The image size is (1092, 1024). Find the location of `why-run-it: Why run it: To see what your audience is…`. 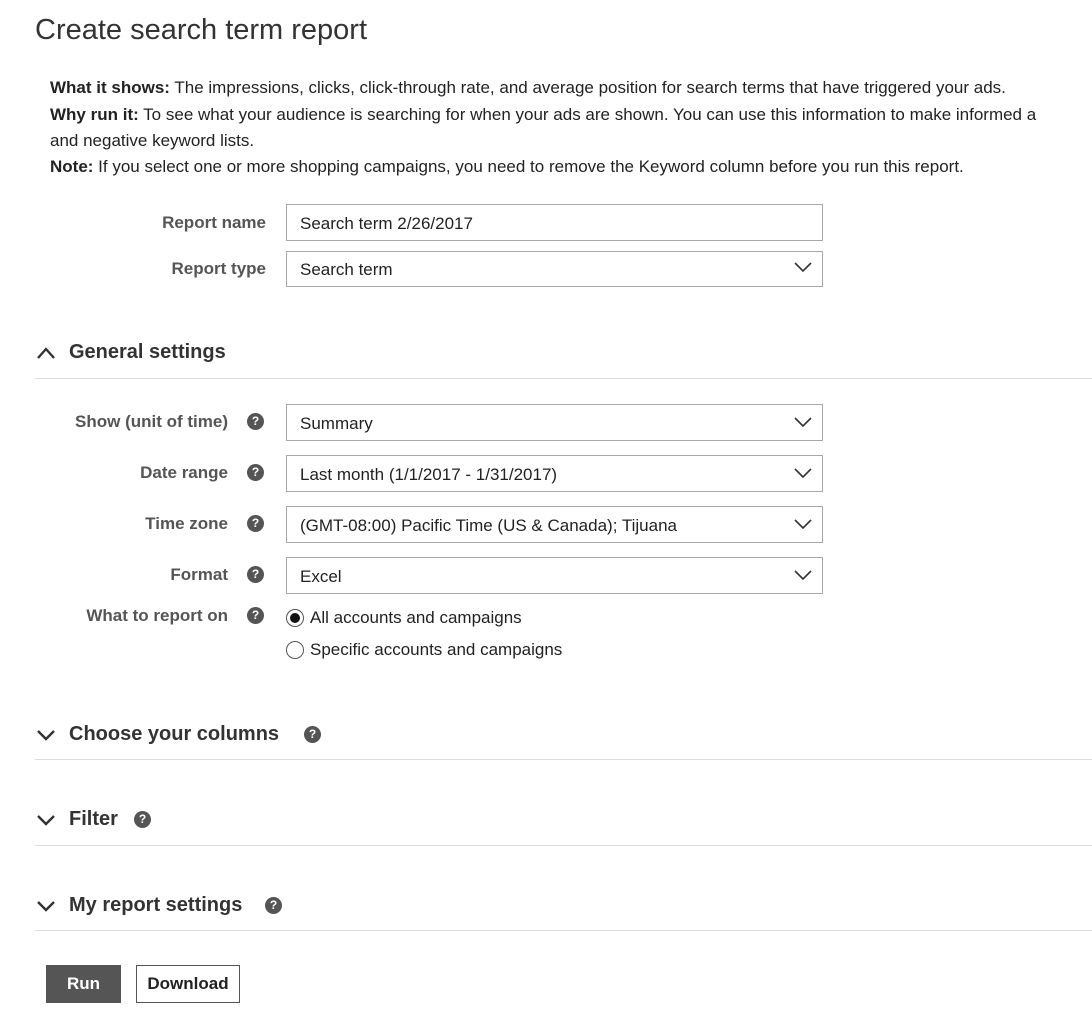

why-run-it: Why run it: To see what your audience is… is located at coordinates (543, 114).